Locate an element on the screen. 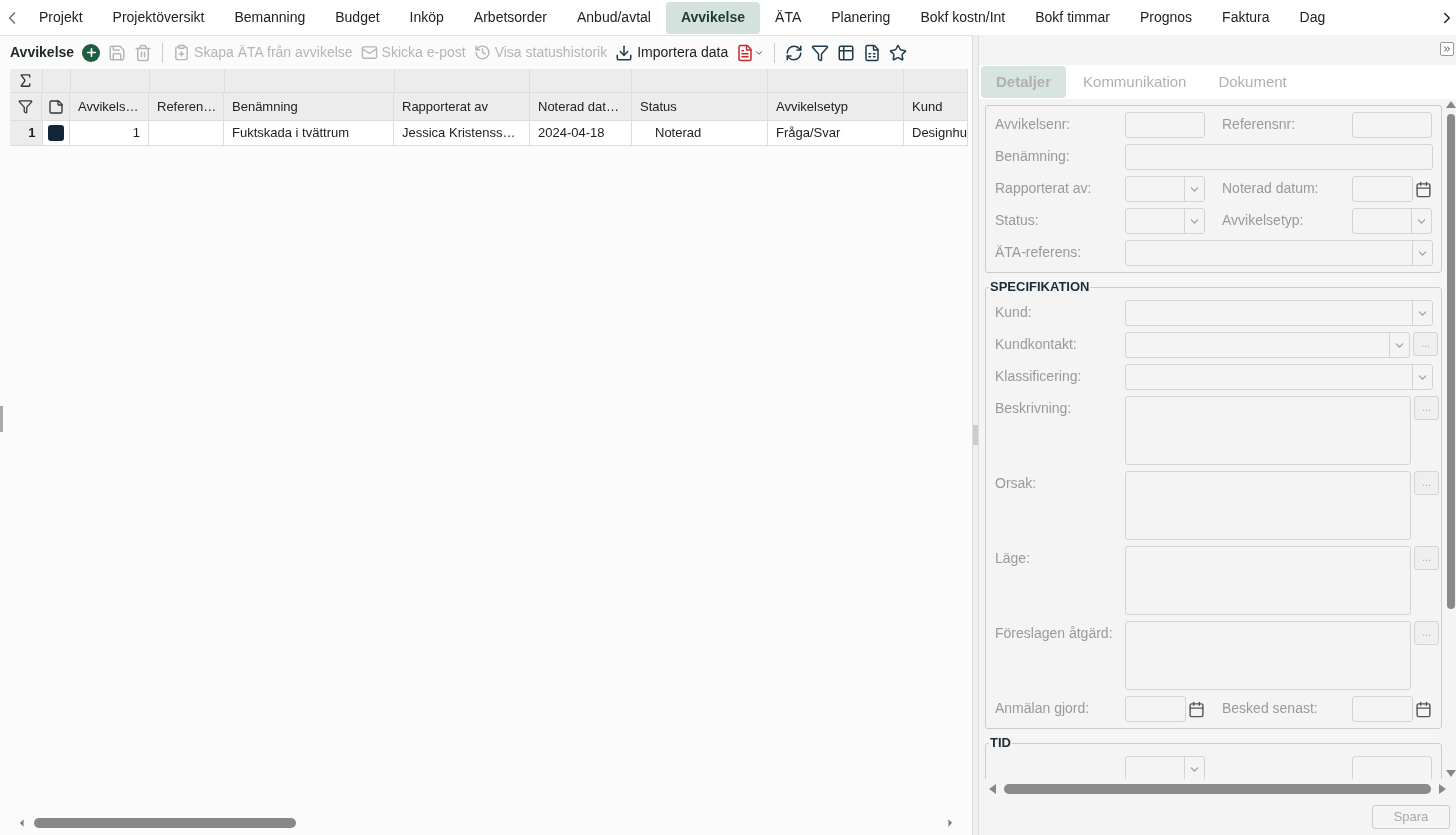 The width and height of the screenshot is (1456, 835). panel-title: Avvikelse is located at coordinates (42, 52).